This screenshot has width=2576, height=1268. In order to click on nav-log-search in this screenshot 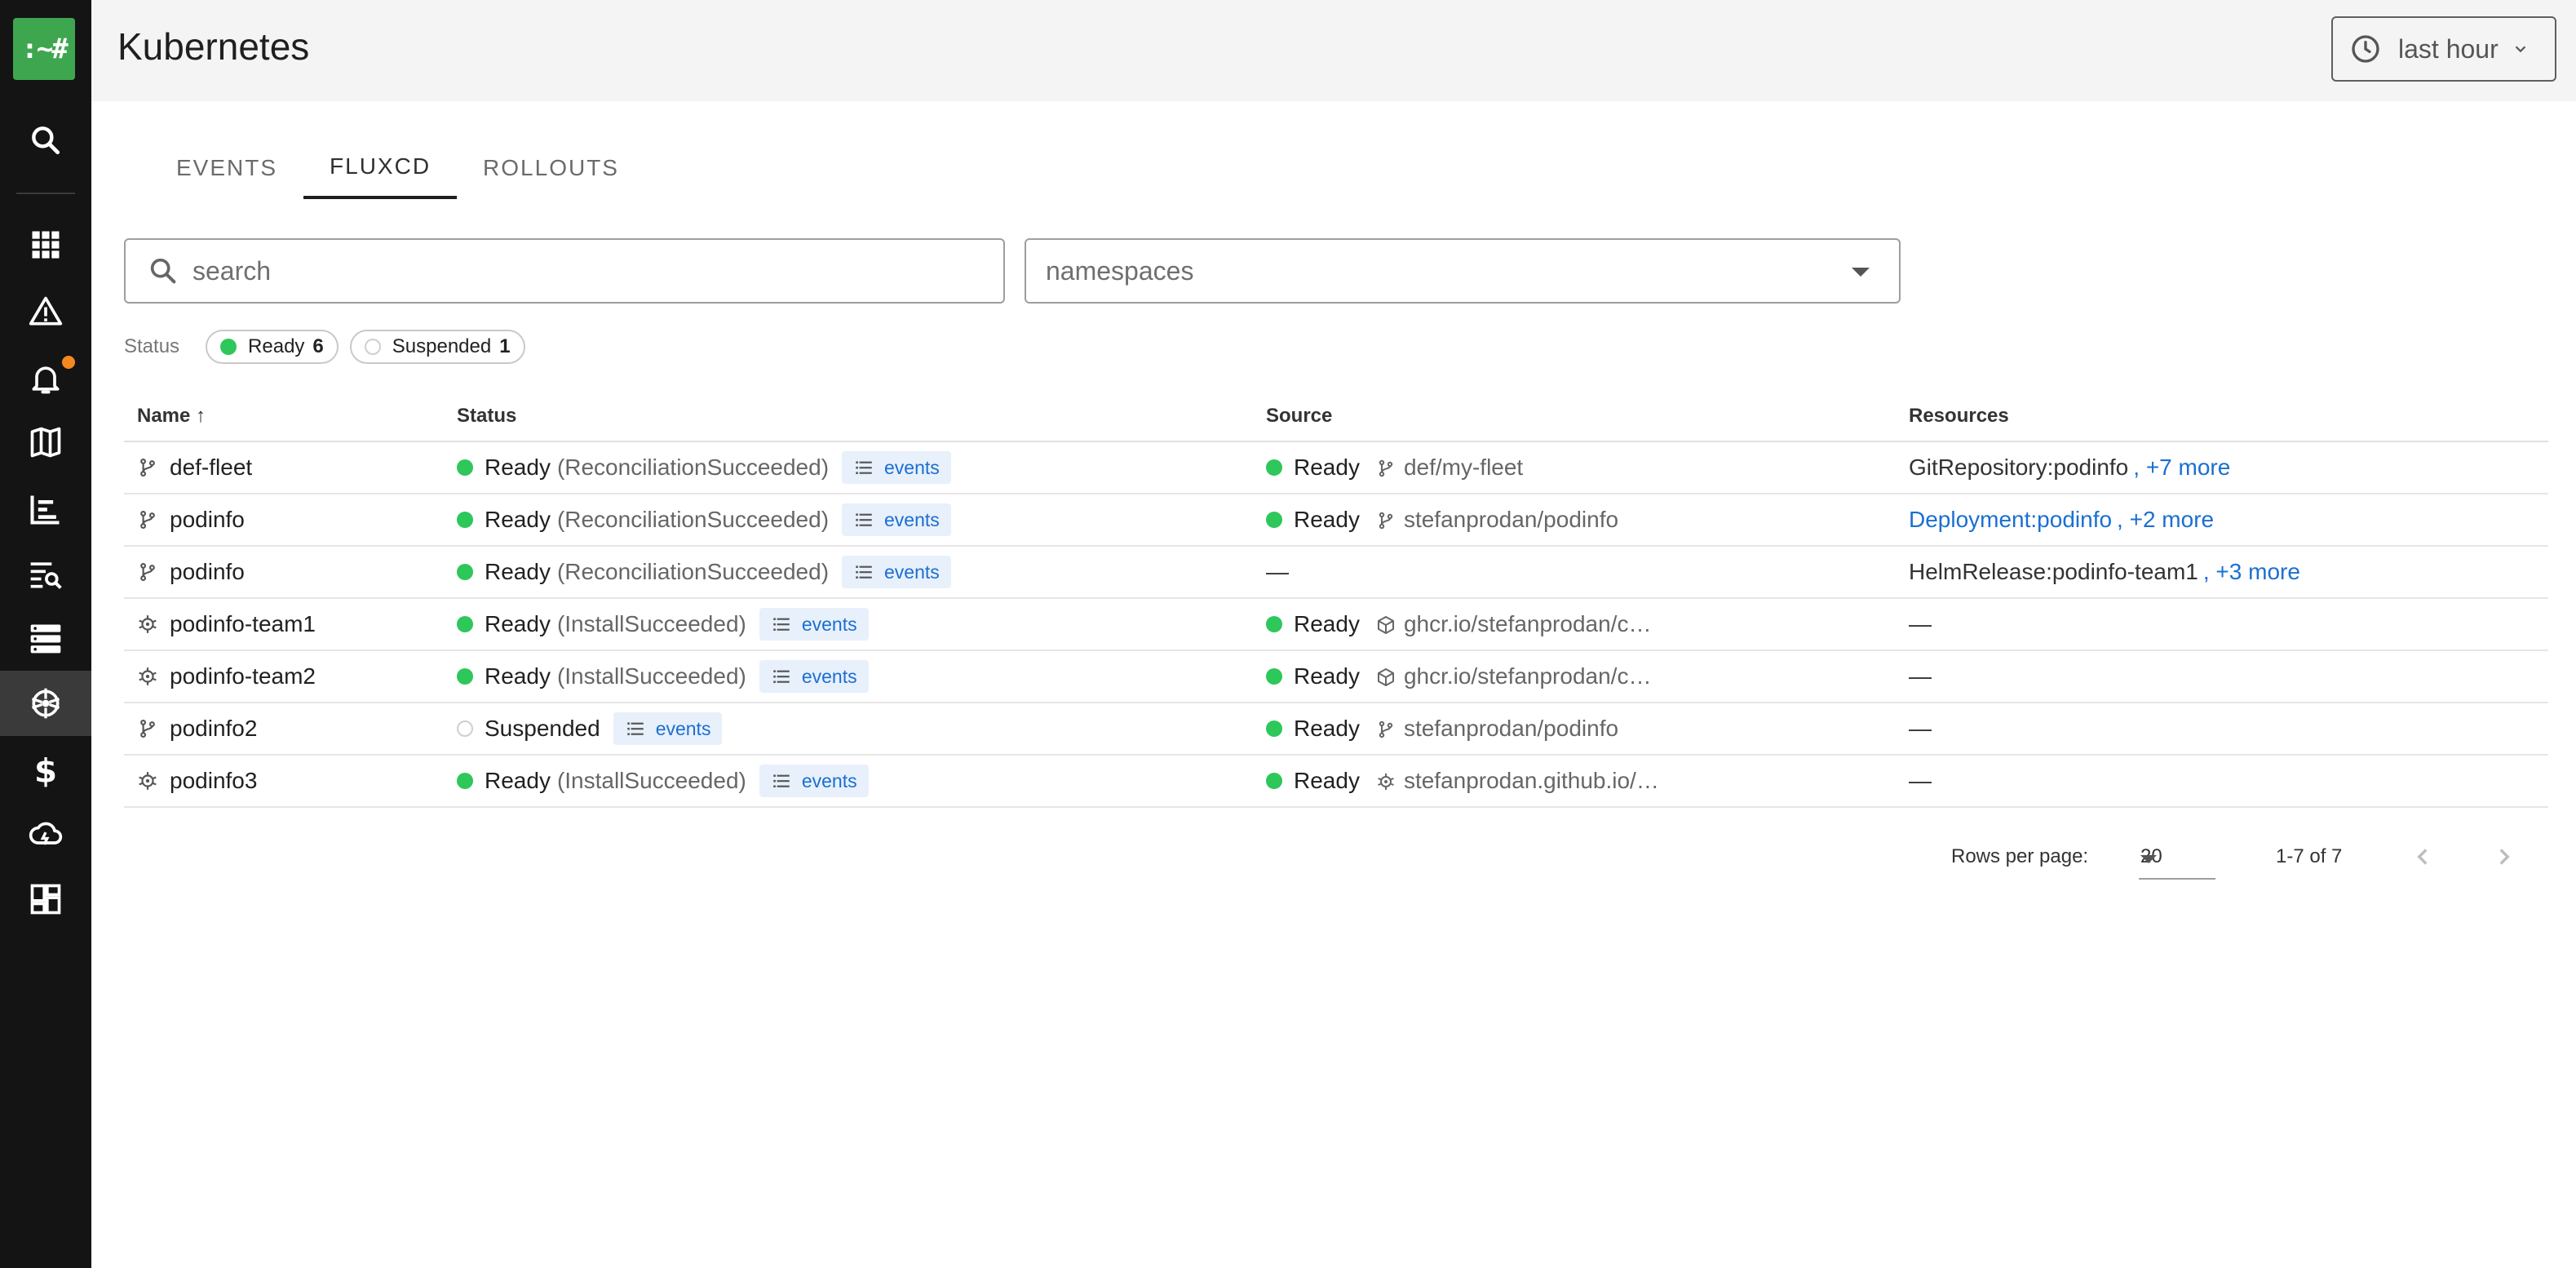, I will do `click(45, 574)`.